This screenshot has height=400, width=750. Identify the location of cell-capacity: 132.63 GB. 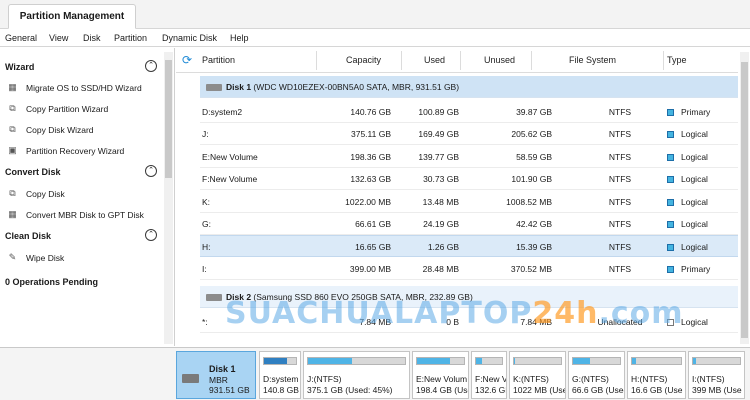
(370, 179).